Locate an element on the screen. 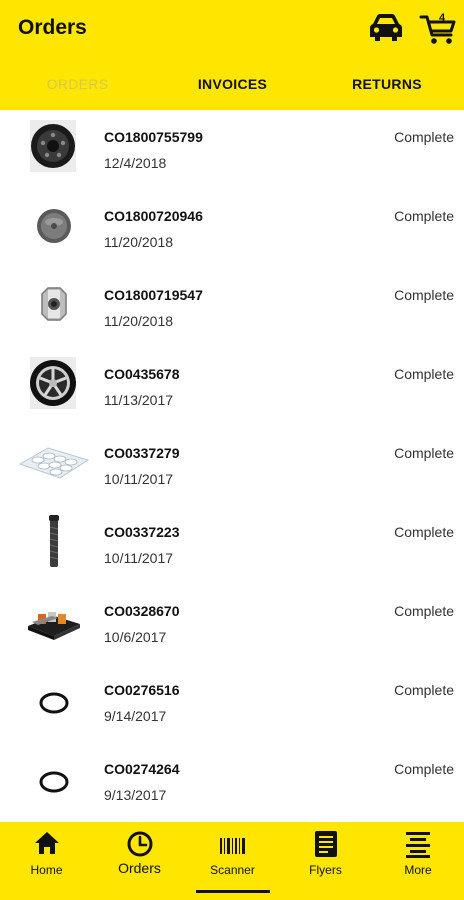  car-icon is located at coordinates (386, 27).